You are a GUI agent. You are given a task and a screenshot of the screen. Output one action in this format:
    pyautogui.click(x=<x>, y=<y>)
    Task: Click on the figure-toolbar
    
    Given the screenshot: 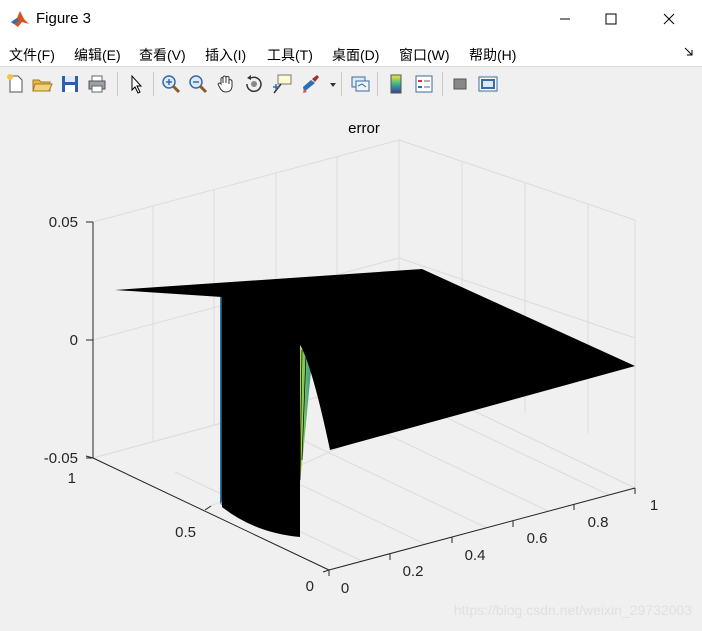 What is the action you would take?
    pyautogui.click(x=351, y=84)
    